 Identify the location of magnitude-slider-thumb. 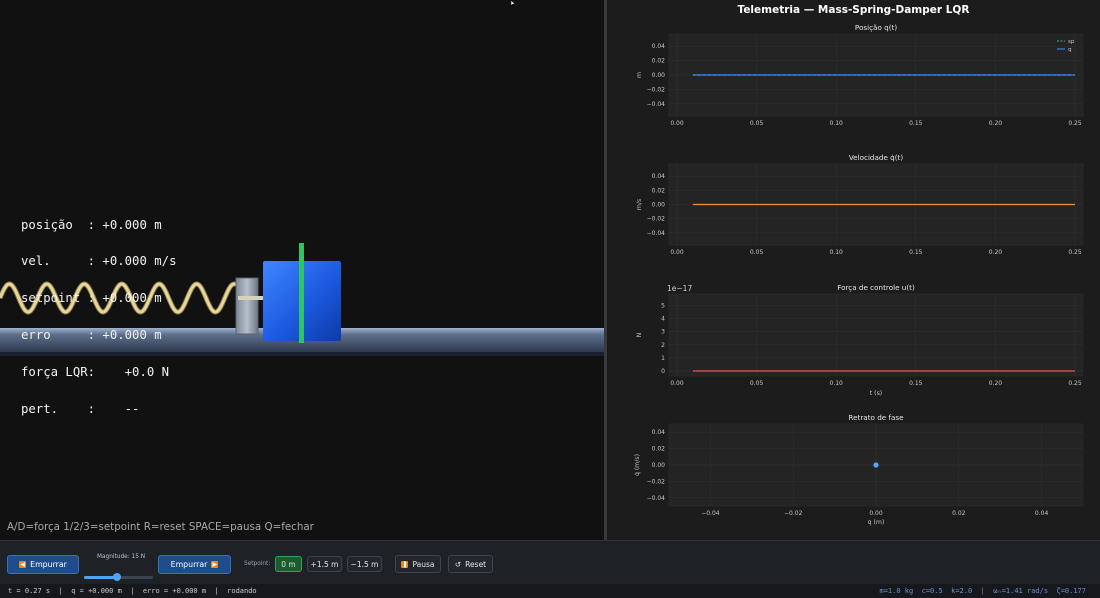
(117, 577).